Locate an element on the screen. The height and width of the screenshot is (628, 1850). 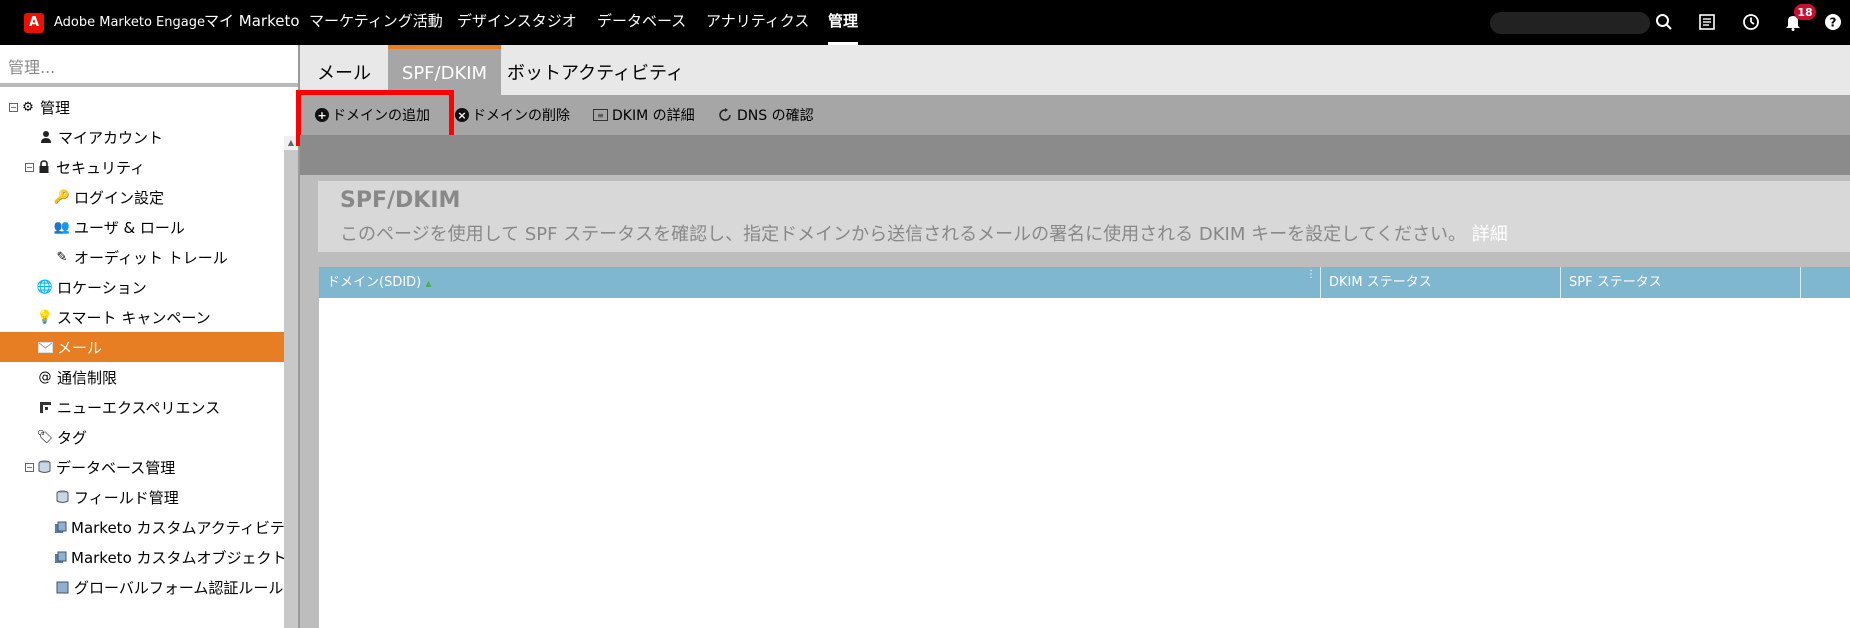
tree-item-label: ユーザ & ロール is located at coordinates (129, 227).